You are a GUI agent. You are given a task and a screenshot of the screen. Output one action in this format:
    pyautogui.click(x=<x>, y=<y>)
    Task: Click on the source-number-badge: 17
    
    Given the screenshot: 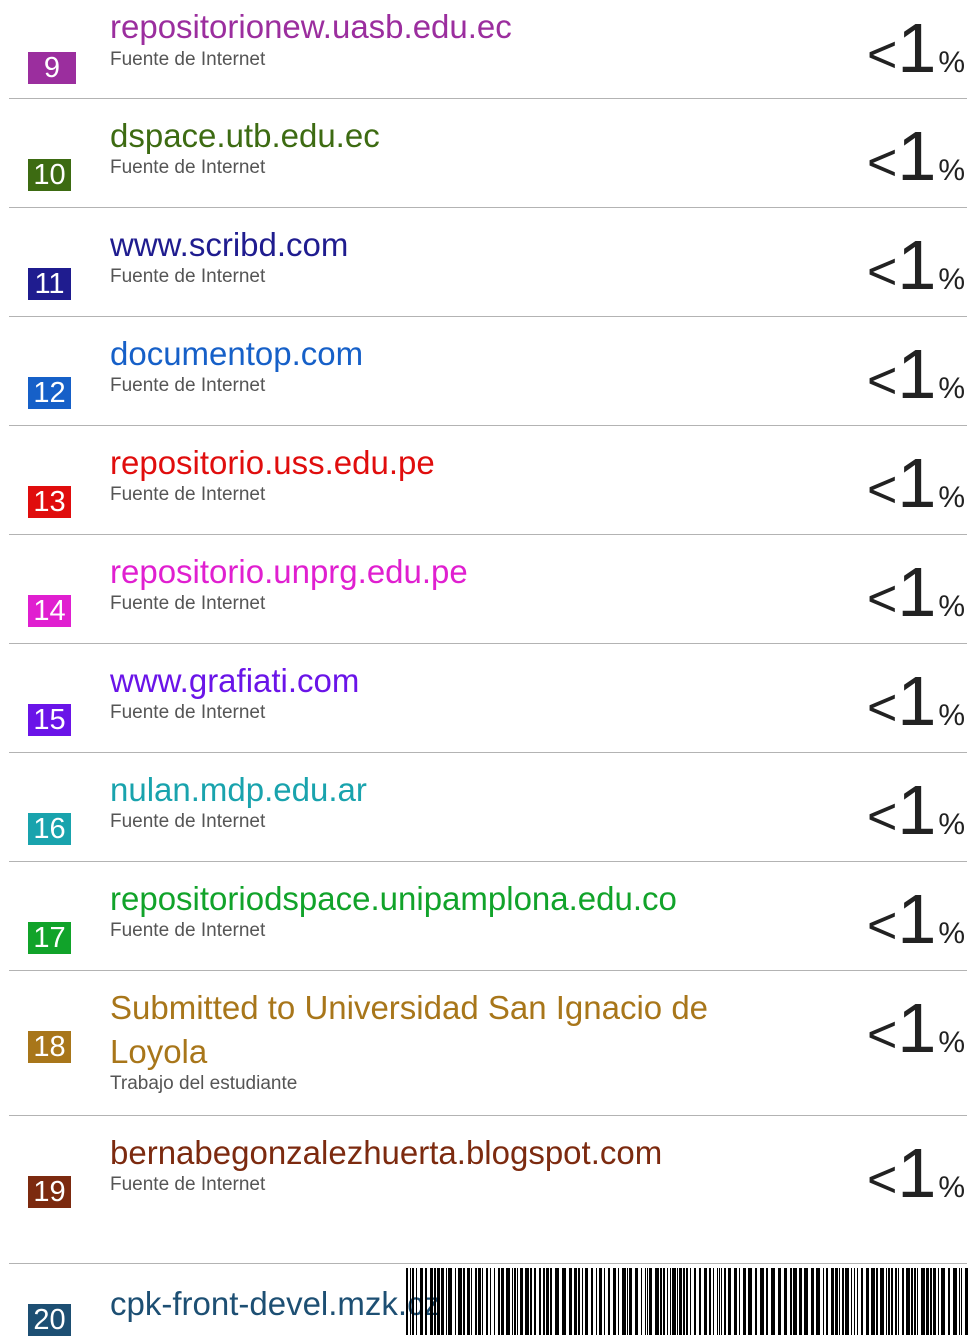 What is the action you would take?
    pyautogui.click(x=49, y=938)
    